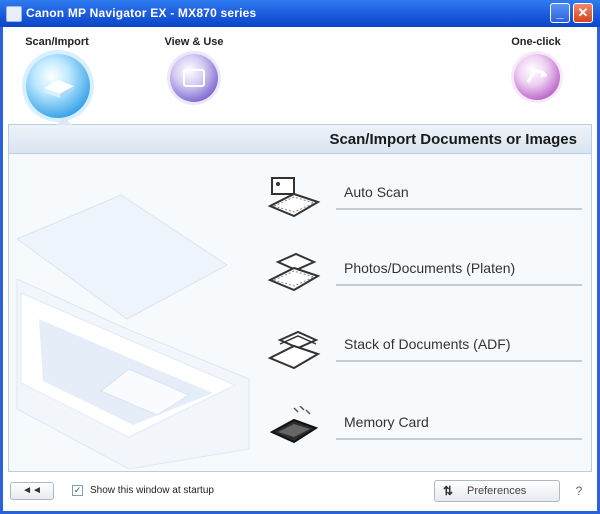  Describe the element at coordinates (293, 352) in the screenshot. I see `adf-icon` at that location.